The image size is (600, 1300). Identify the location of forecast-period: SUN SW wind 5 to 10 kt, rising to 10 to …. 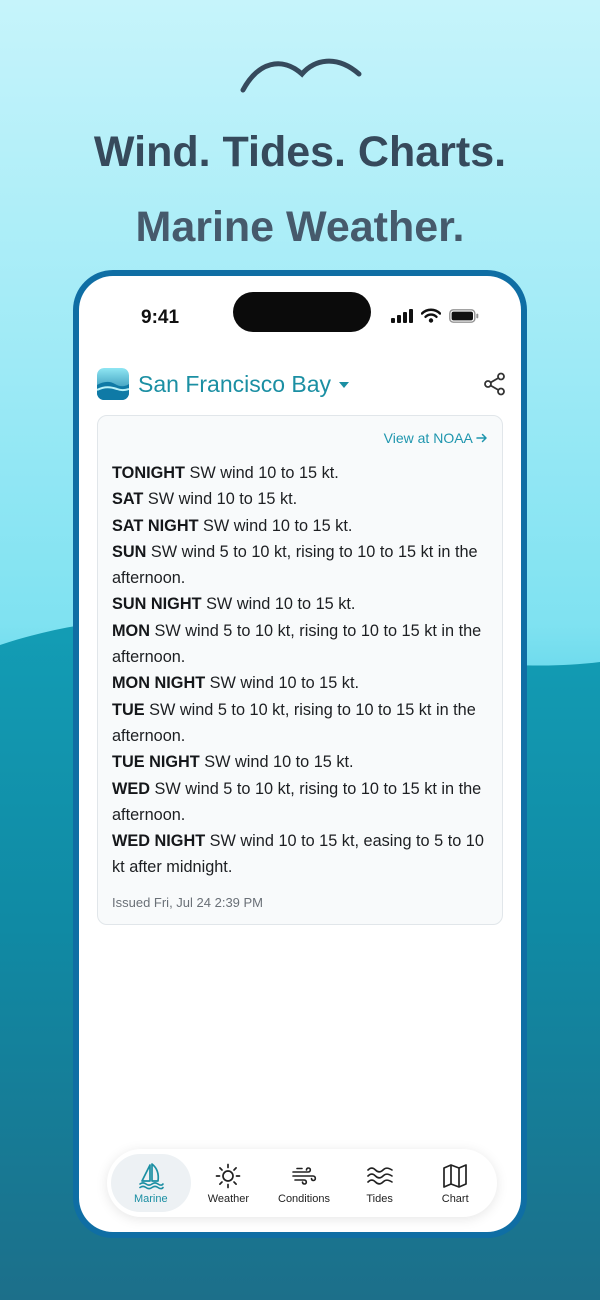
(300, 565).